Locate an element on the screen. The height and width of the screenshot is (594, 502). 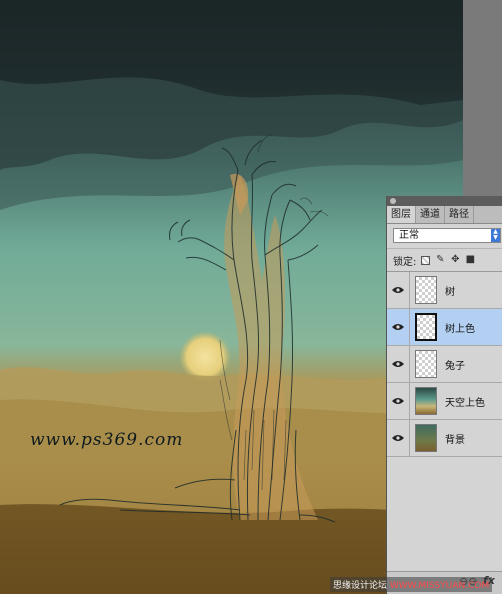
select-arrows-icon: ▲ ▼ is located at coordinates (495, 235).